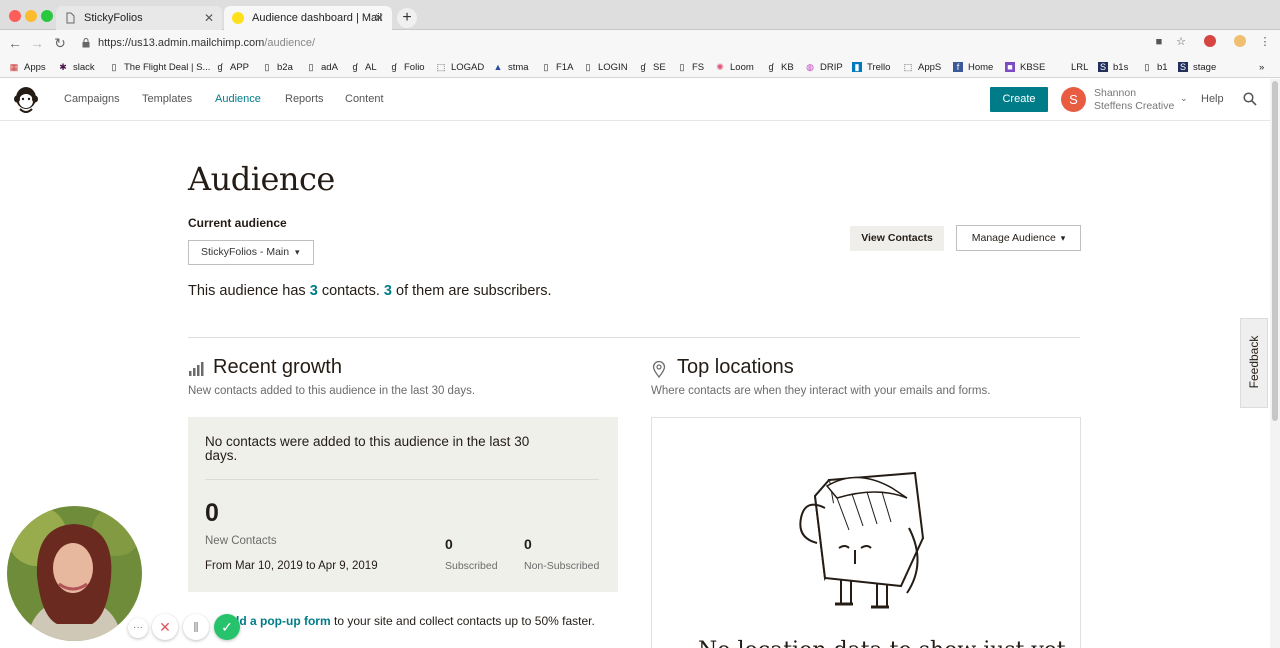 This screenshot has height=648, width=1280. I want to click on bookmark-kb: ɠ KB, so click(779, 67).